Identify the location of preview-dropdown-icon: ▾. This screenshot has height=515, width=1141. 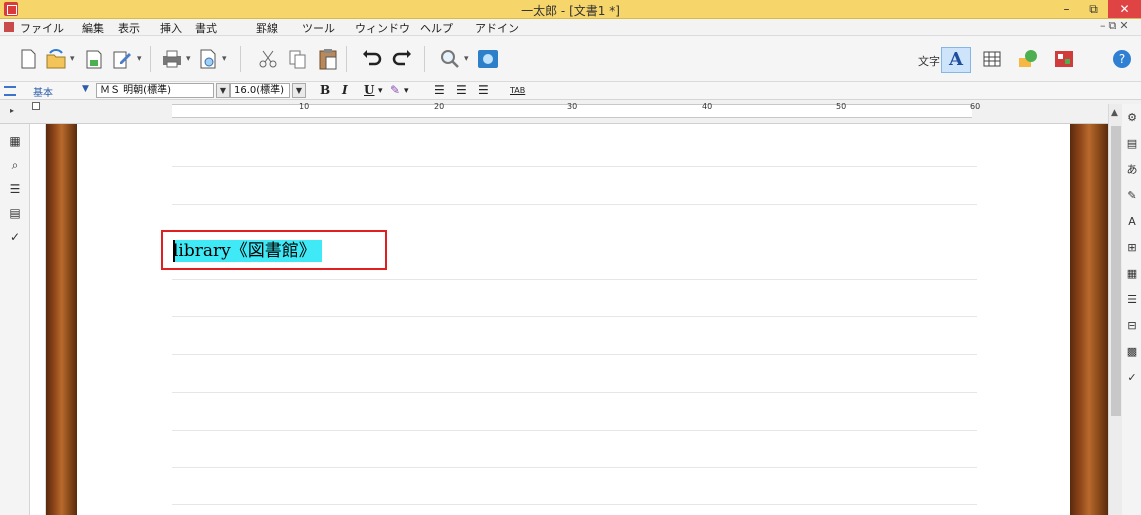
(224, 59).